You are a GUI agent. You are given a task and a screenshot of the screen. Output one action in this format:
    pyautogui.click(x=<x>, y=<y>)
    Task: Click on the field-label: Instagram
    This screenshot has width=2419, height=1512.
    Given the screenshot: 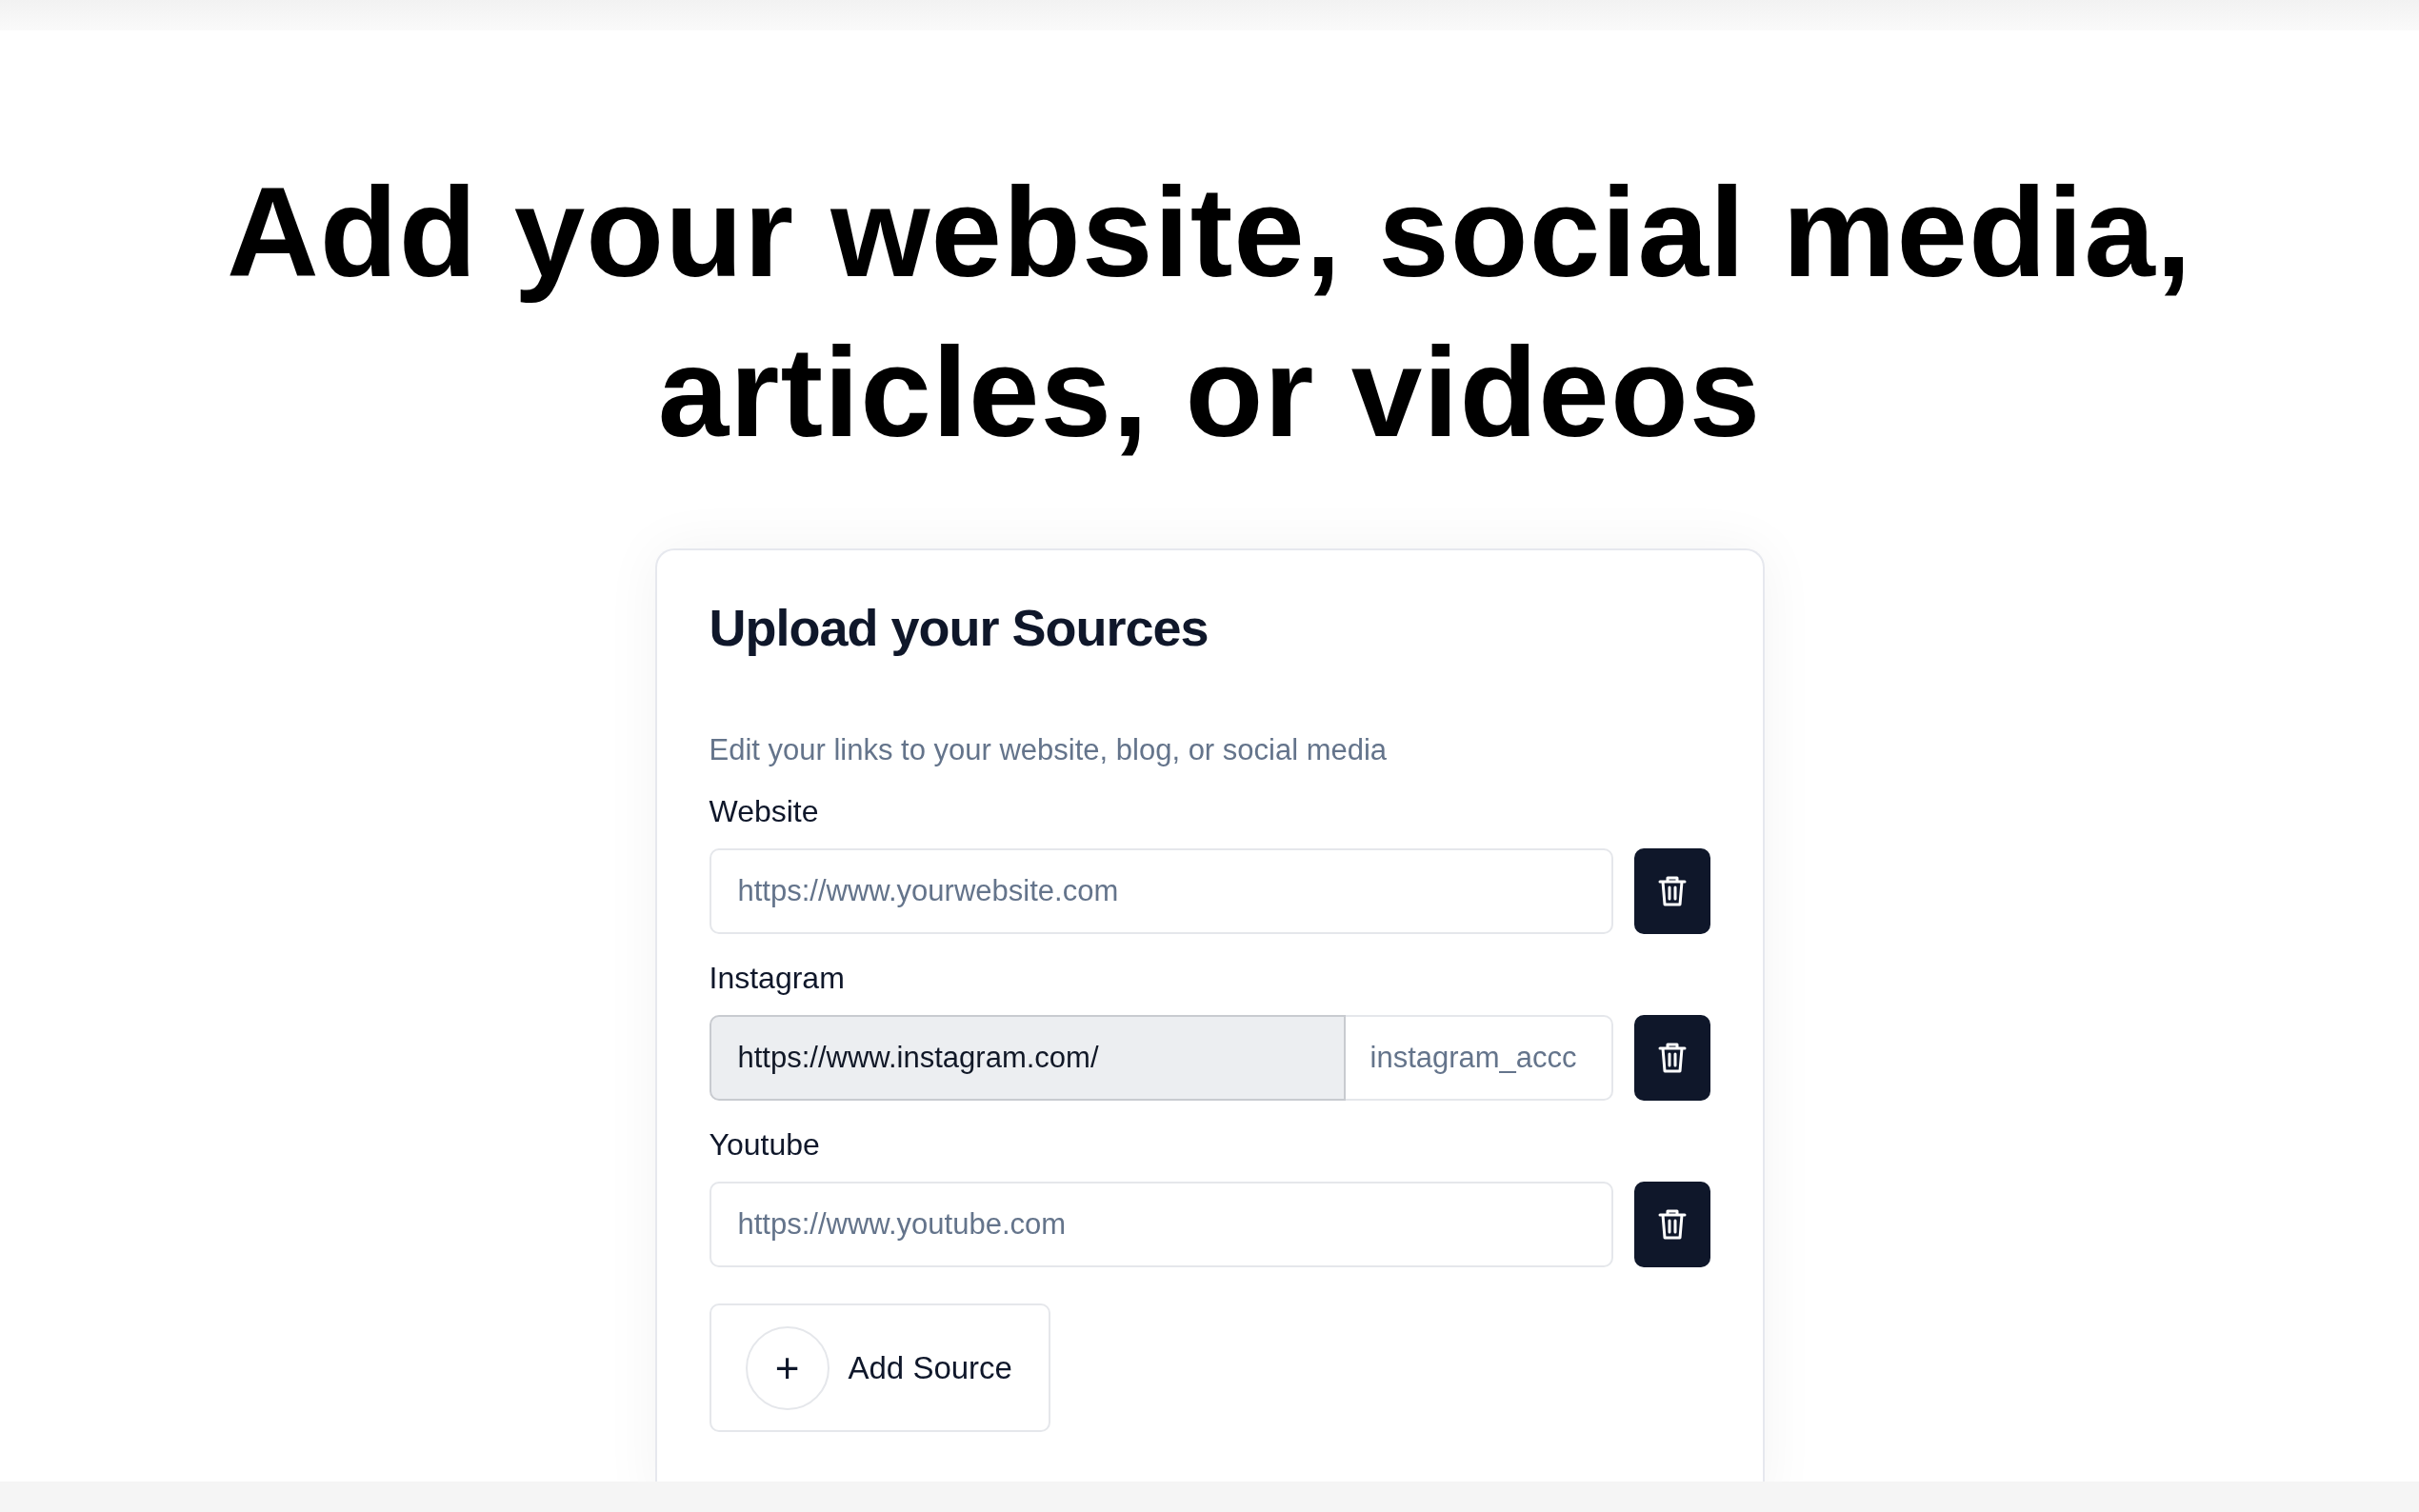 What is the action you would take?
    pyautogui.click(x=777, y=978)
    